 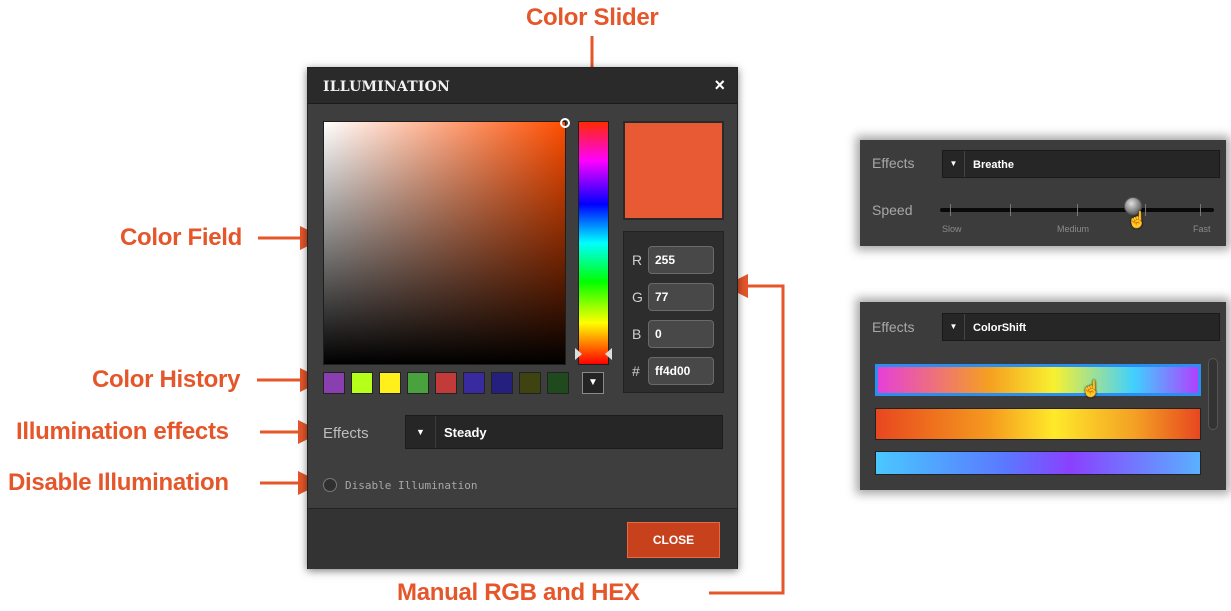 I want to click on colorshift-effects-value: ColorShift, so click(x=1000, y=328).